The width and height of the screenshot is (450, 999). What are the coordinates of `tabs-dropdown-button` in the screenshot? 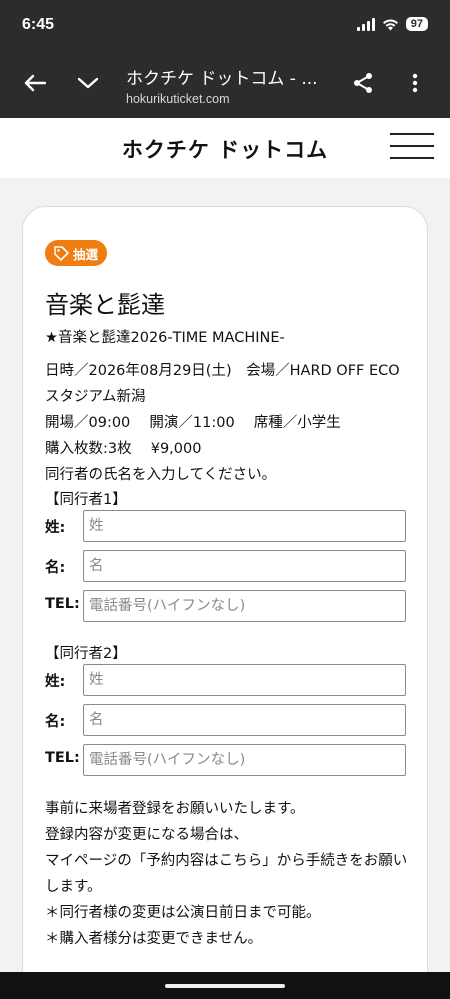 It's located at (88, 83).